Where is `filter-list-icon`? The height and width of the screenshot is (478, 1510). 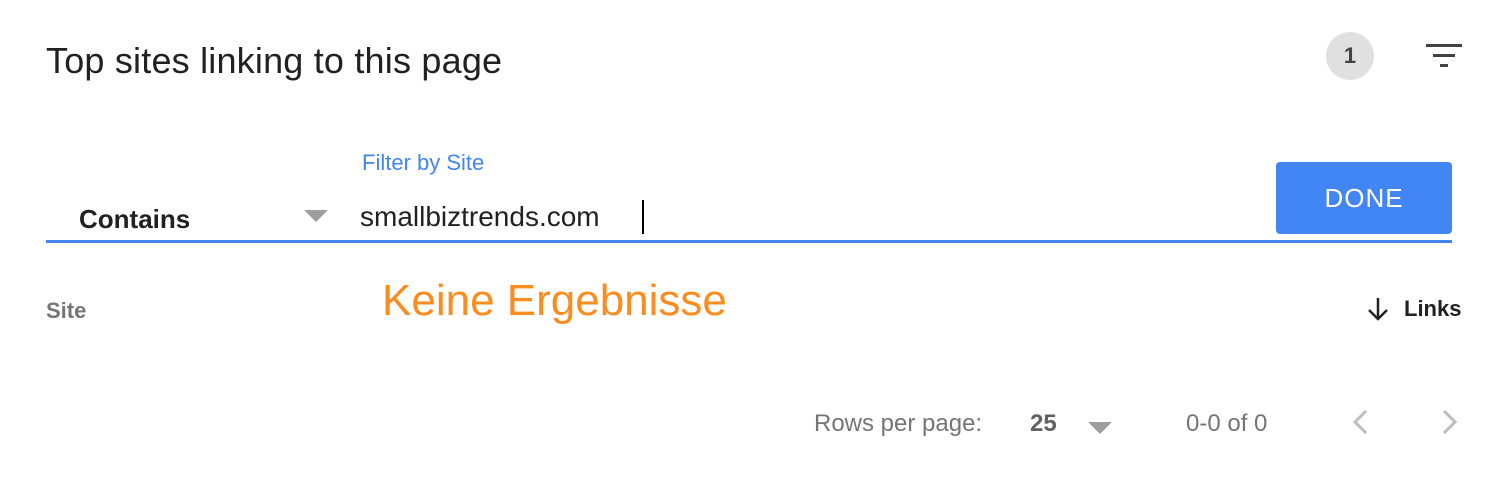 filter-list-icon is located at coordinates (1444, 56).